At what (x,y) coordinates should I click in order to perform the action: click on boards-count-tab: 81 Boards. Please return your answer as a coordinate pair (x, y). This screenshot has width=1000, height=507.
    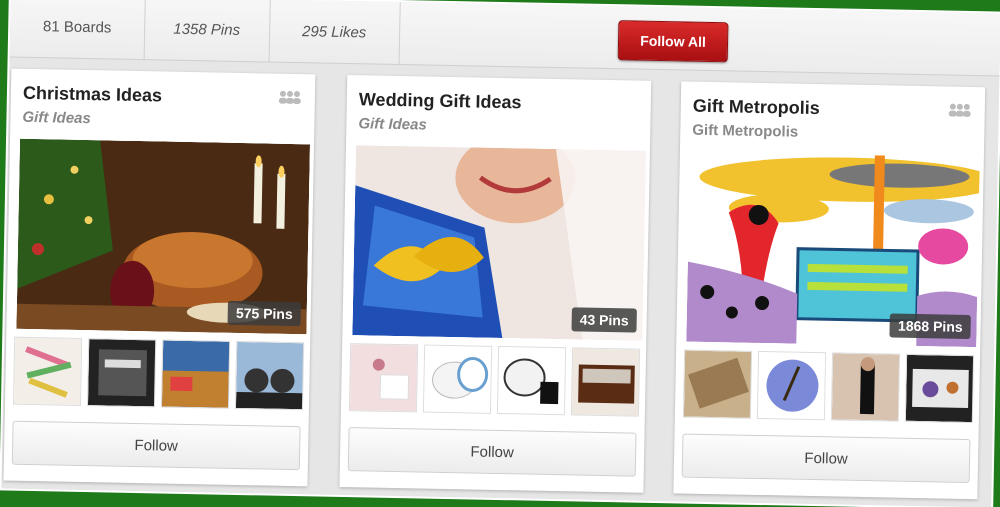
    Looking at the image, I should click on (77, 30).